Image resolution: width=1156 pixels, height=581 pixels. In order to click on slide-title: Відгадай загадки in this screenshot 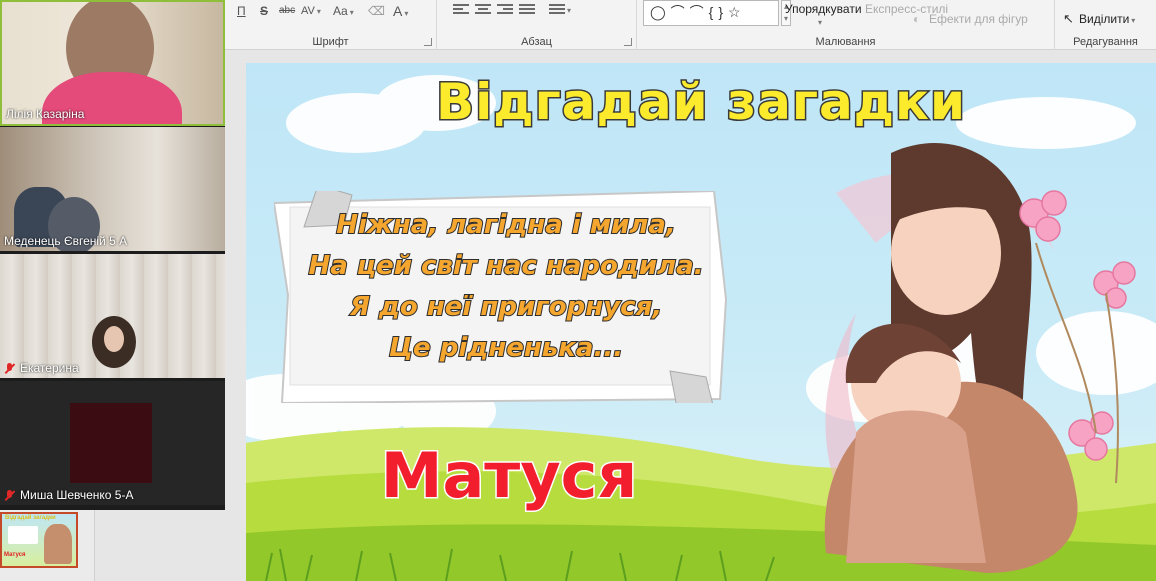, I will do `click(700, 102)`.